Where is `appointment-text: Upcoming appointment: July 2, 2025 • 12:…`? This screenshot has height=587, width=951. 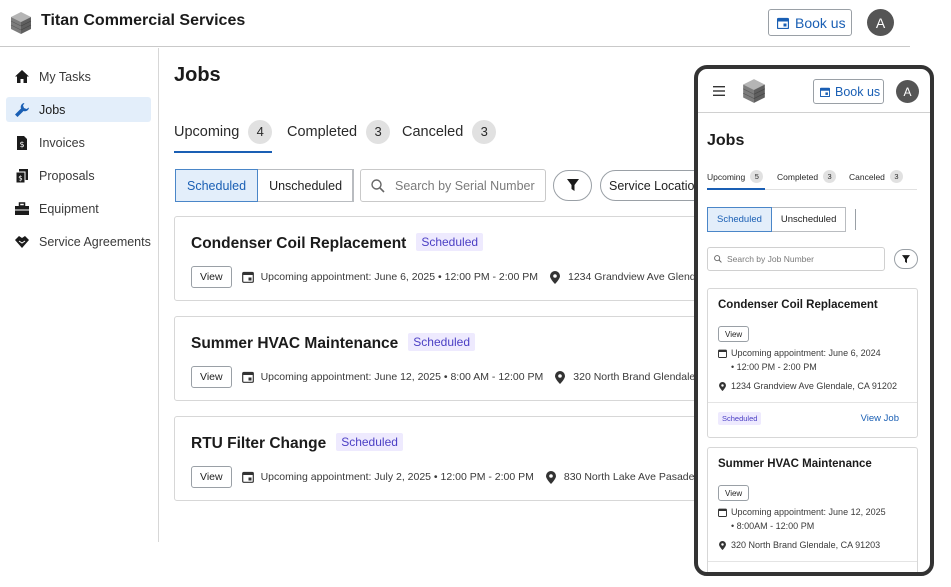
appointment-text: Upcoming appointment: July 2, 2025 • 12:… is located at coordinates (397, 477).